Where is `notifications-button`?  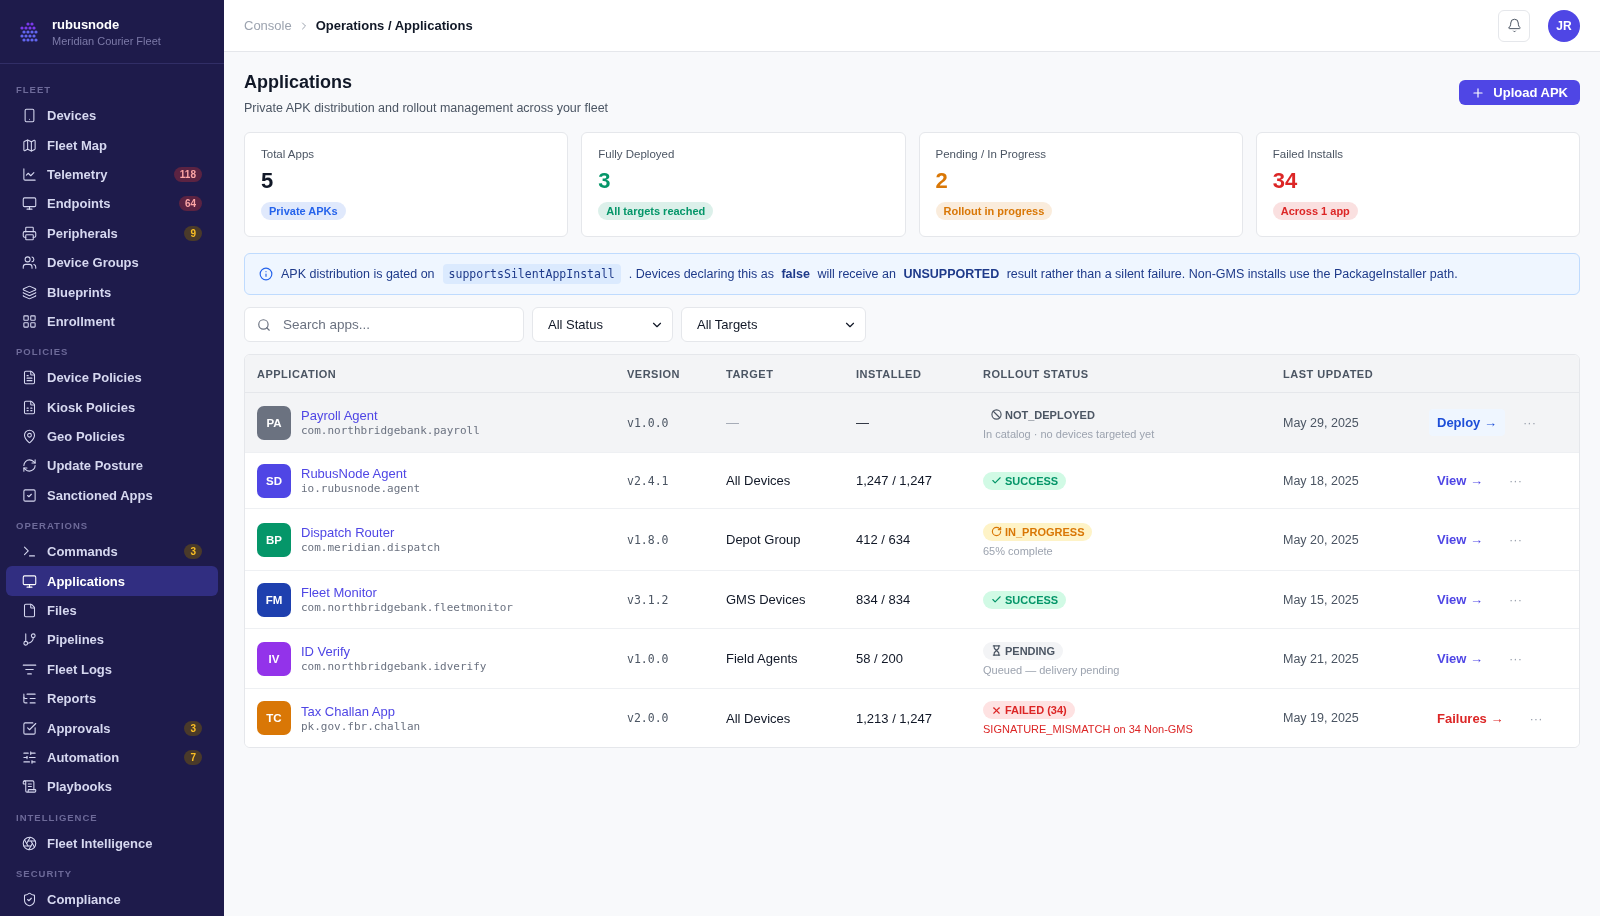 notifications-button is located at coordinates (1514, 25).